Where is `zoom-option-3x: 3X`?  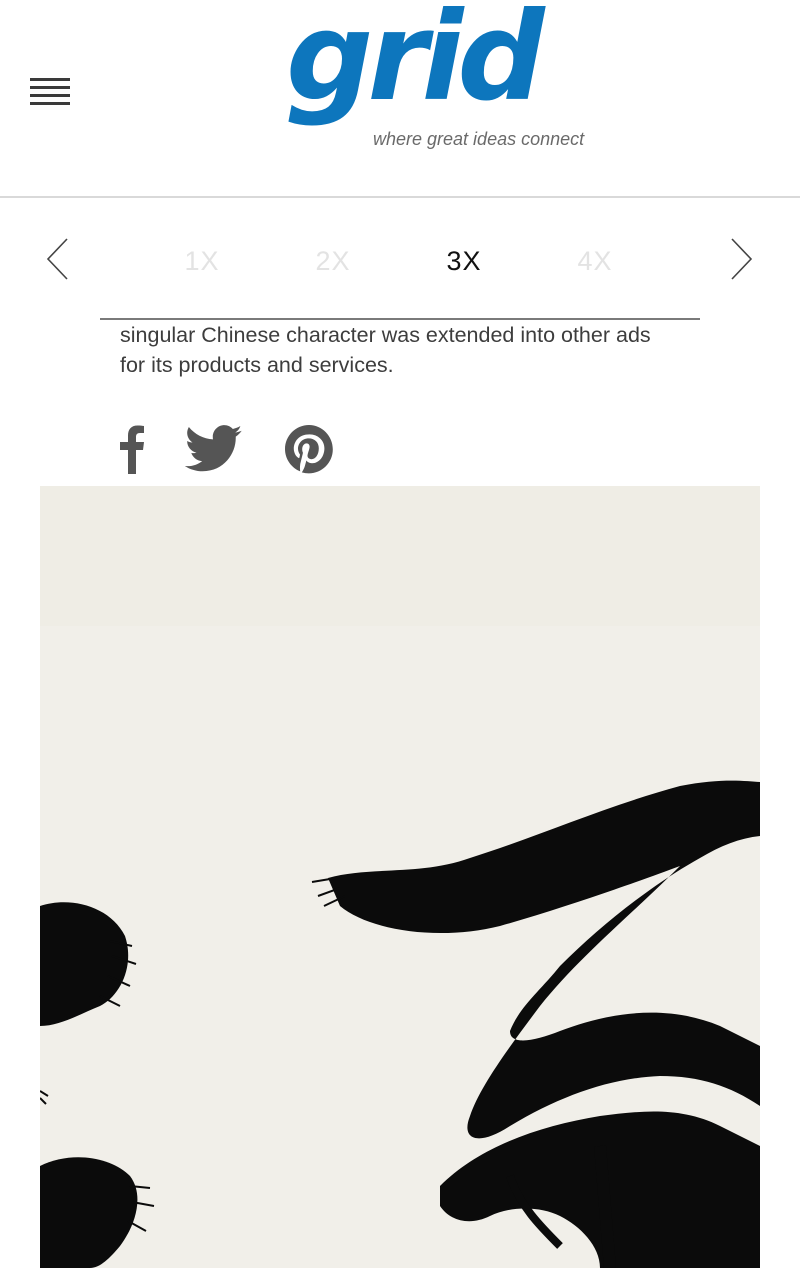 zoom-option-3x: 3X is located at coordinates (464, 261).